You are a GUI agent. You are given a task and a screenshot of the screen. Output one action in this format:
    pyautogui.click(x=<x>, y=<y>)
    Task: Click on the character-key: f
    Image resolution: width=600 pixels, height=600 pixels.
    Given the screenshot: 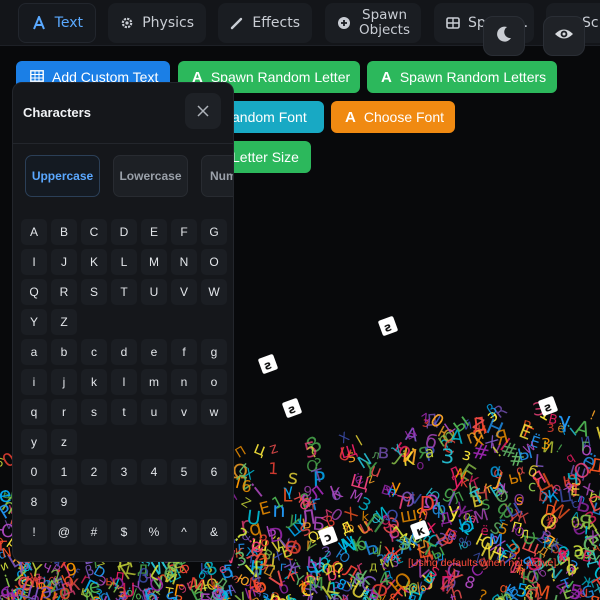 What is the action you would take?
    pyautogui.click(x=184, y=352)
    